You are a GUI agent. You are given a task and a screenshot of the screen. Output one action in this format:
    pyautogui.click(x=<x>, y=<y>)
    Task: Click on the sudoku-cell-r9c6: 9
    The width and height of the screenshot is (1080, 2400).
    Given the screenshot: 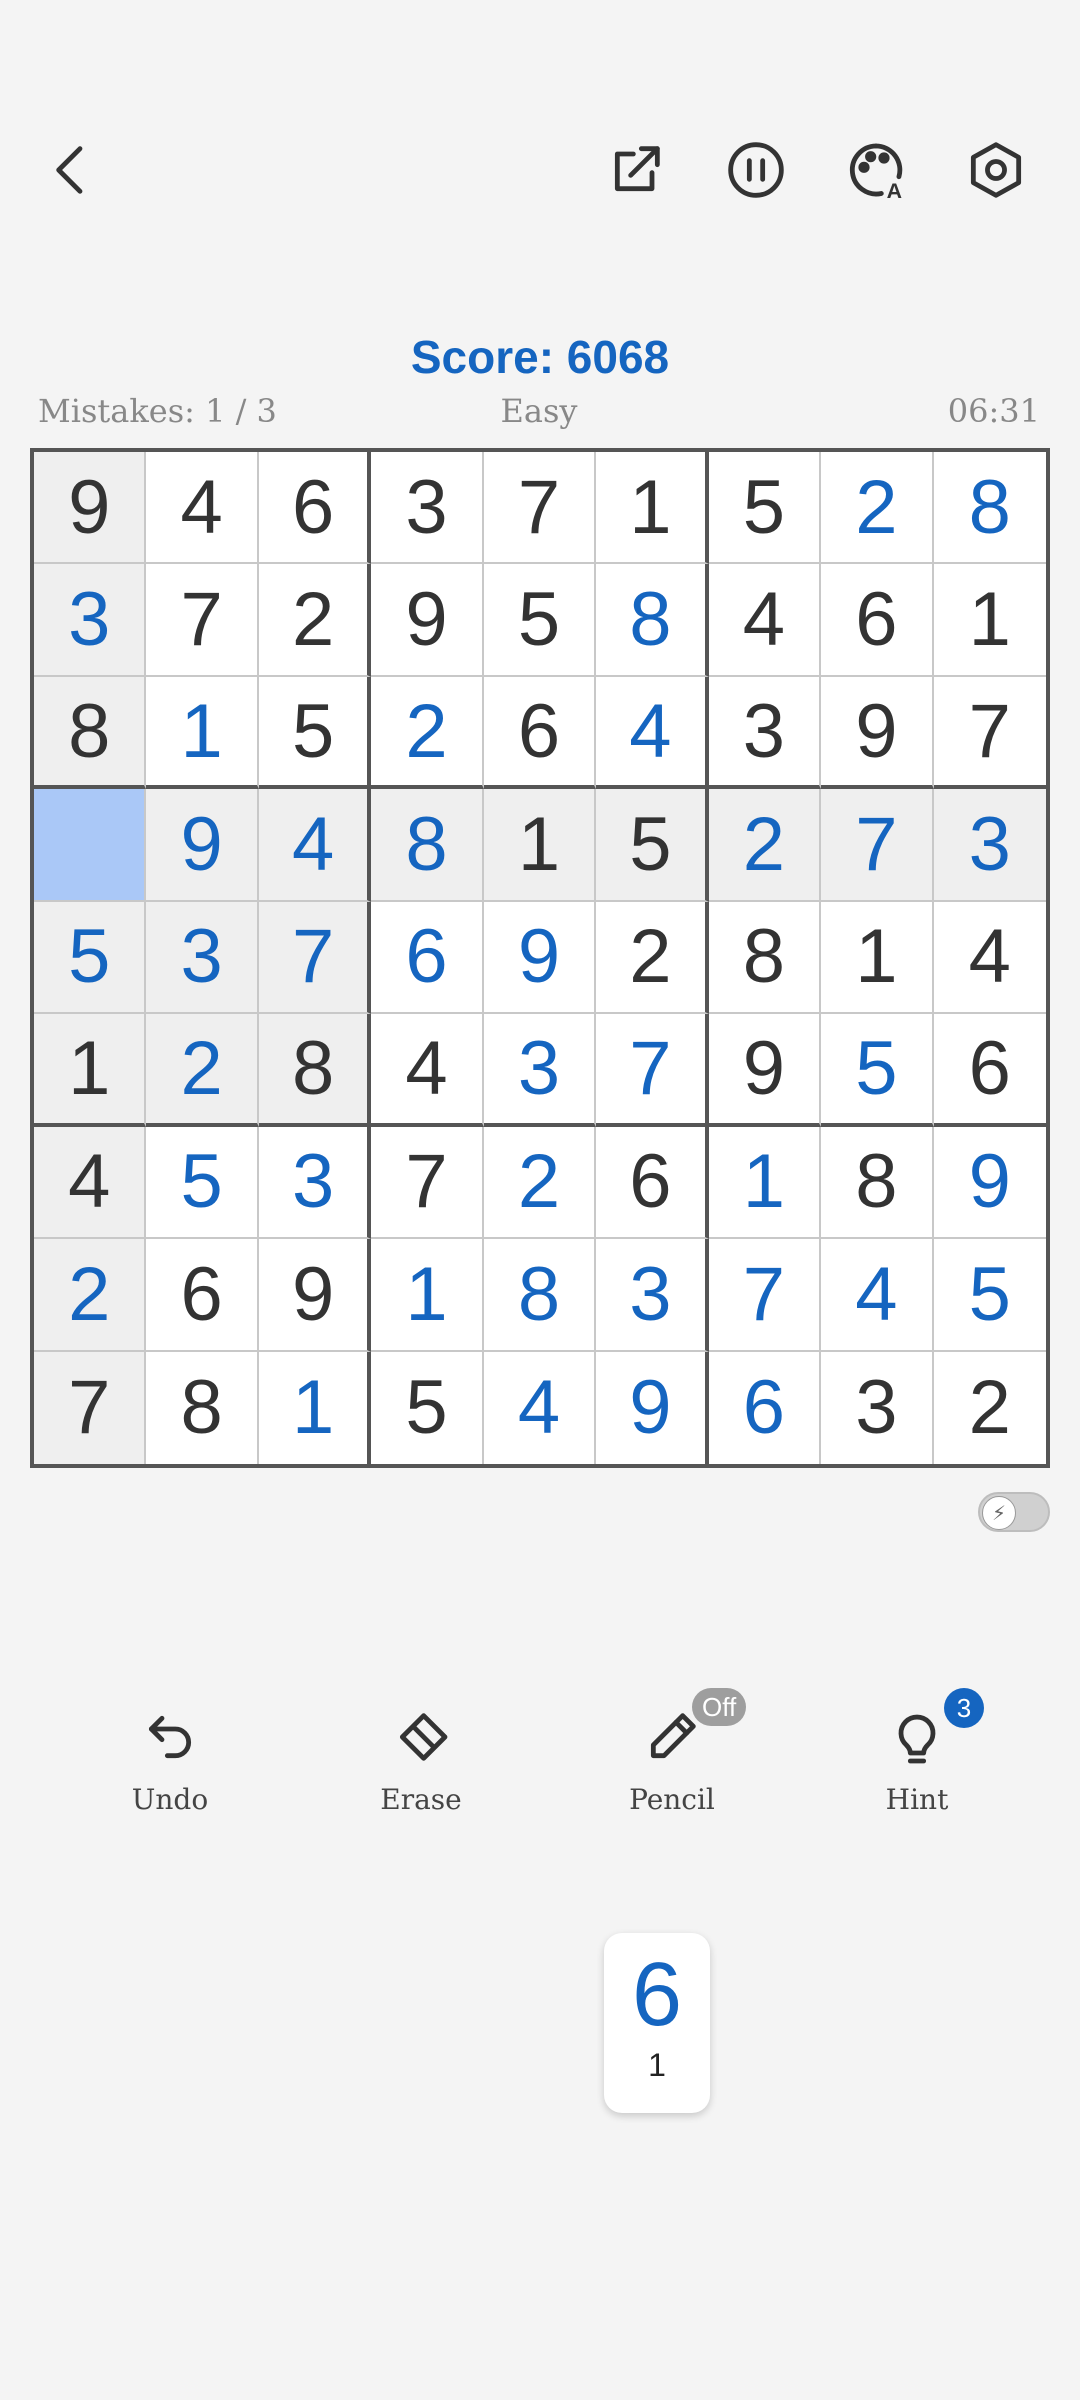 What is the action you would take?
    pyautogui.click(x=652, y=1407)
    